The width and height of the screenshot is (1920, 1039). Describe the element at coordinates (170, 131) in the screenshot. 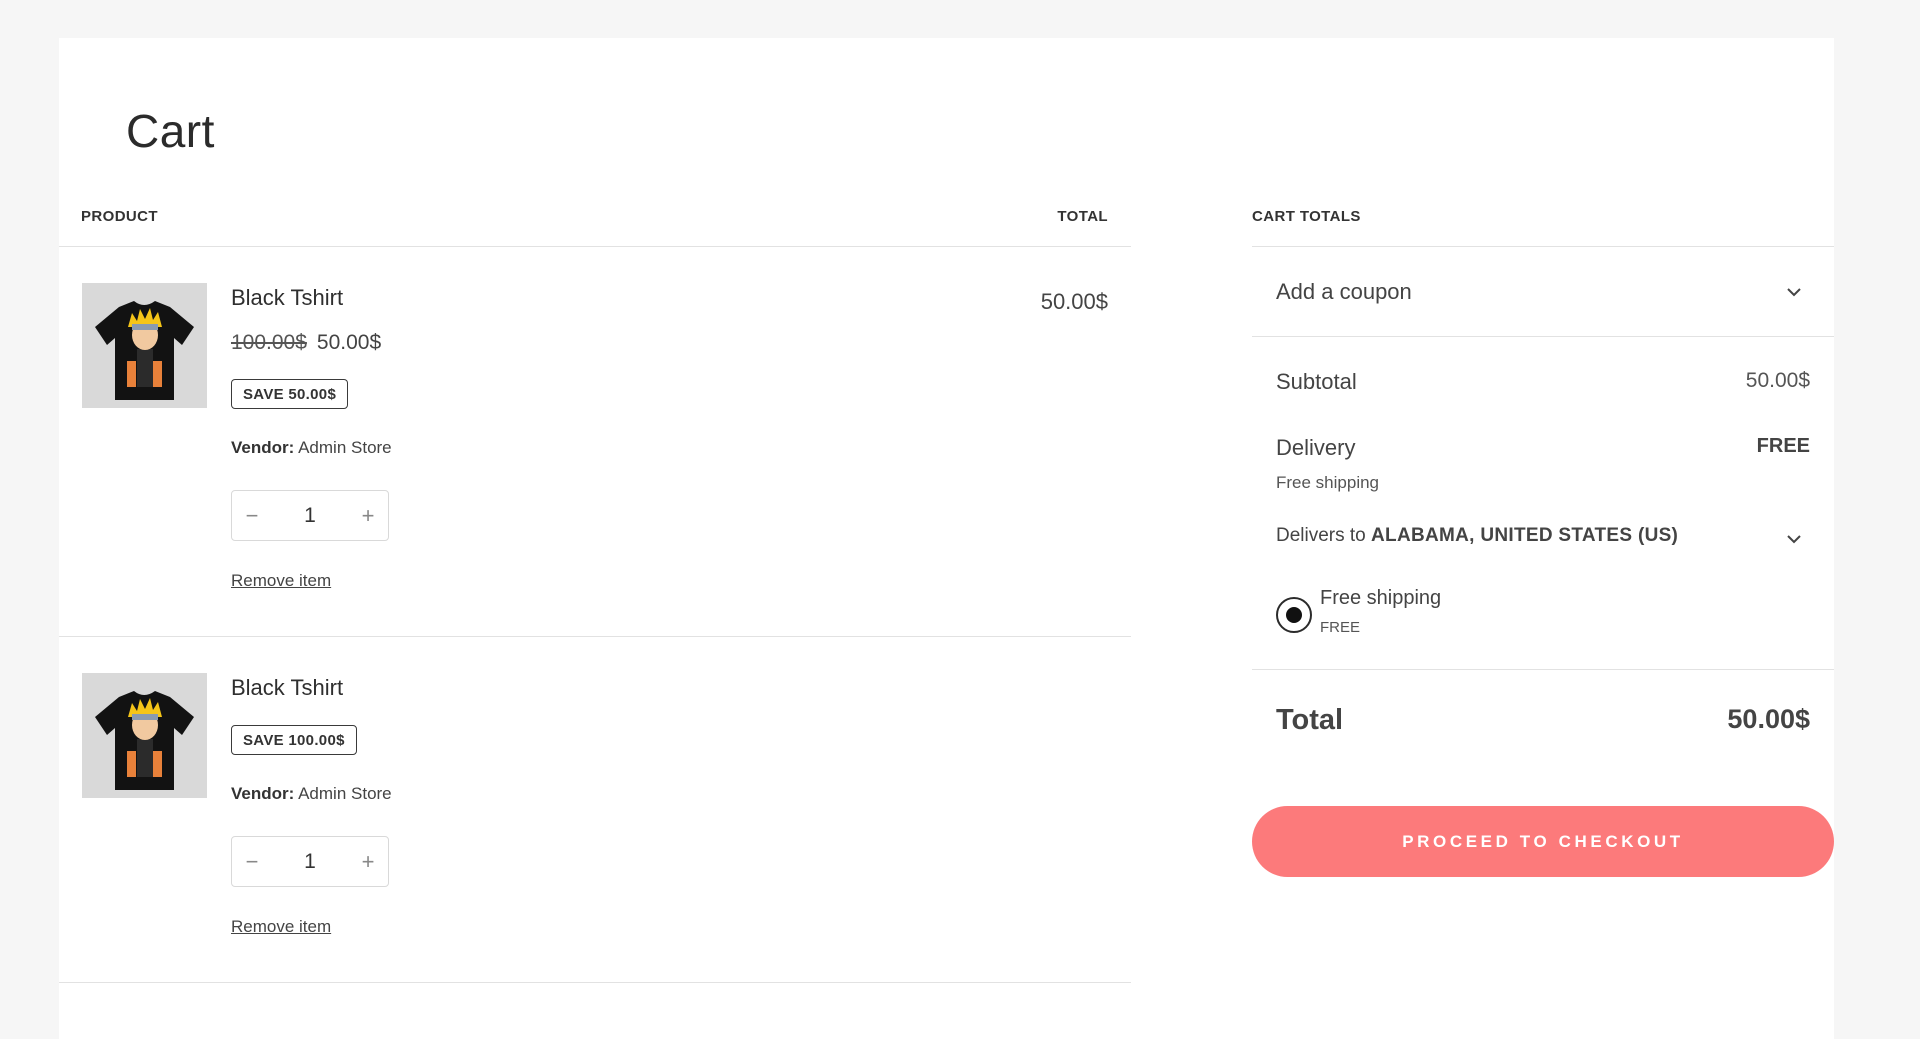

I see `page-title: Cart` at that location.